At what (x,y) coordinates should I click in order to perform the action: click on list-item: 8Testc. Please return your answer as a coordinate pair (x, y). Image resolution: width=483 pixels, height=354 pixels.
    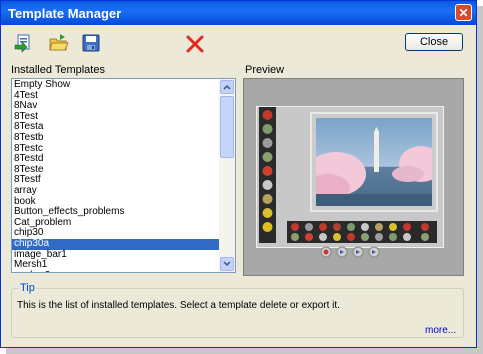
    Looking at the image, I should click on (115, 149).